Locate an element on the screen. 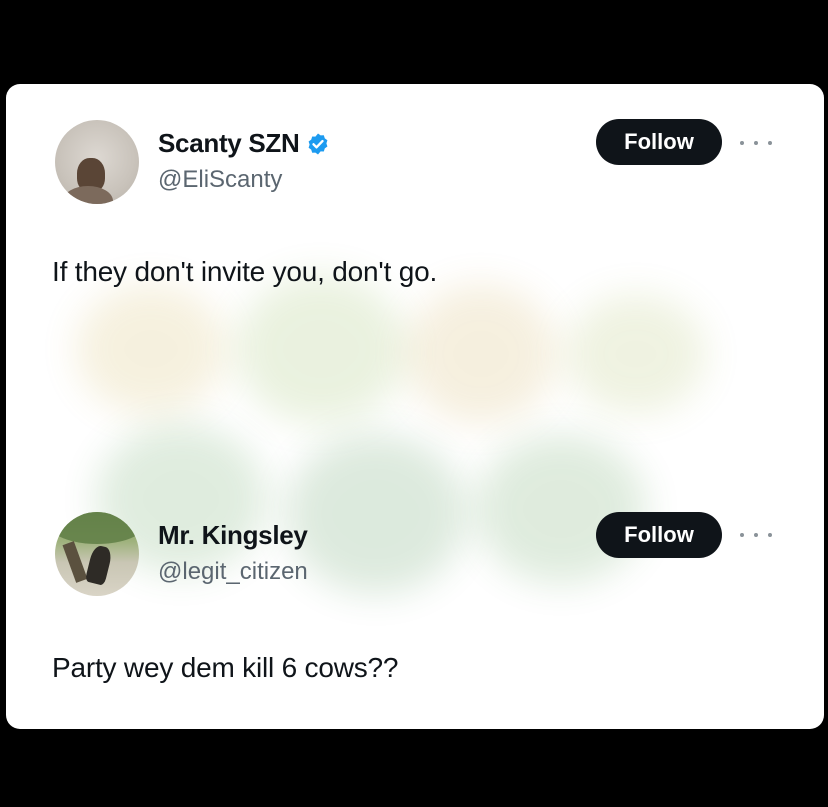 The image size is (828, 807). display-name: Scanty SZN is located at coordinates (229, 143).